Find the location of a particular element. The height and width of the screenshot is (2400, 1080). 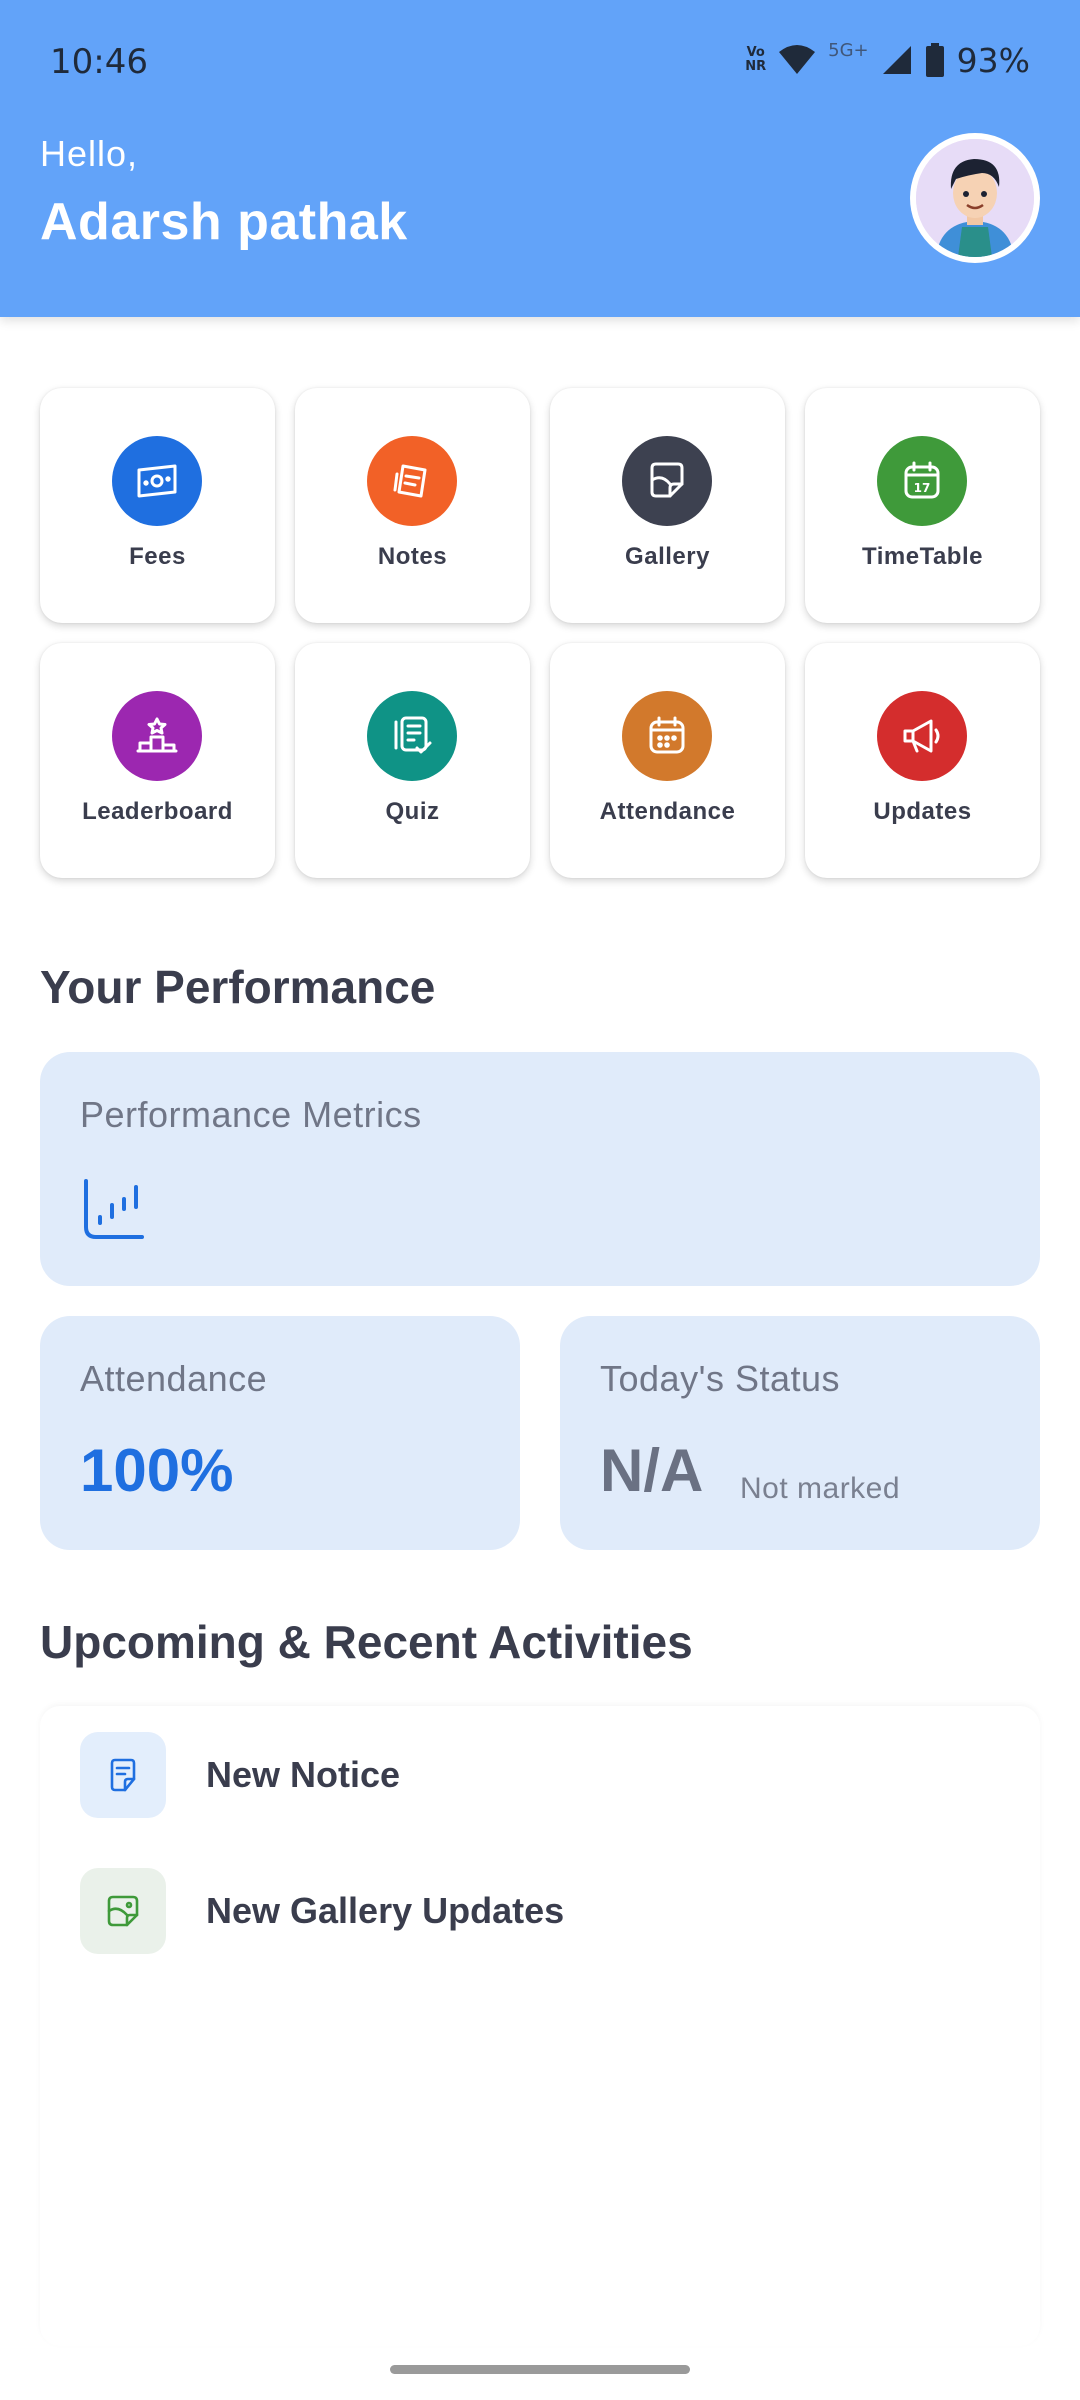

gallery-icon is located at coordinates (667, 481).